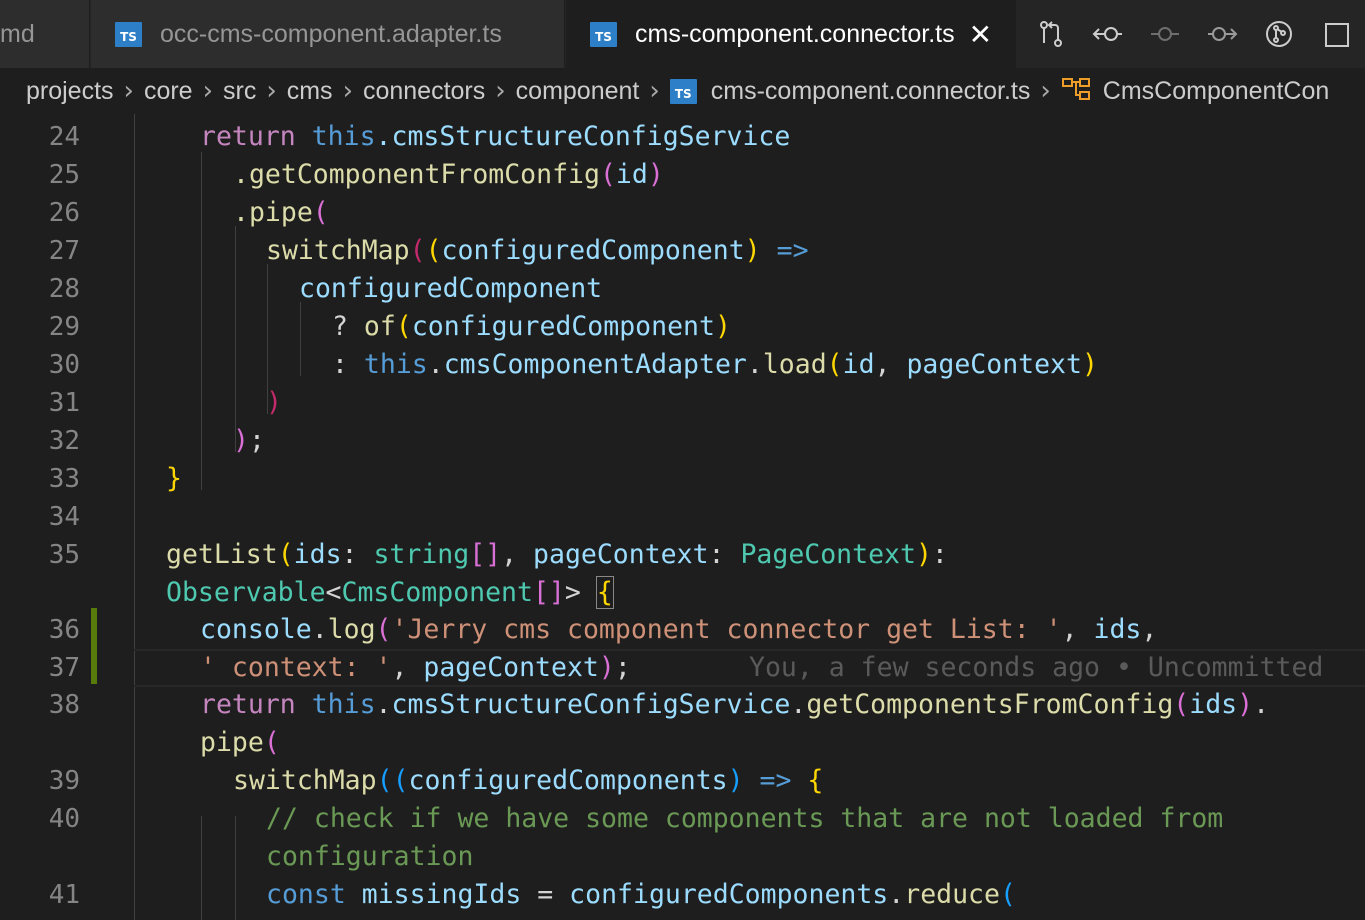 The image size is (1365, 920). I want to click on code-line: 34, so click(682, 517).